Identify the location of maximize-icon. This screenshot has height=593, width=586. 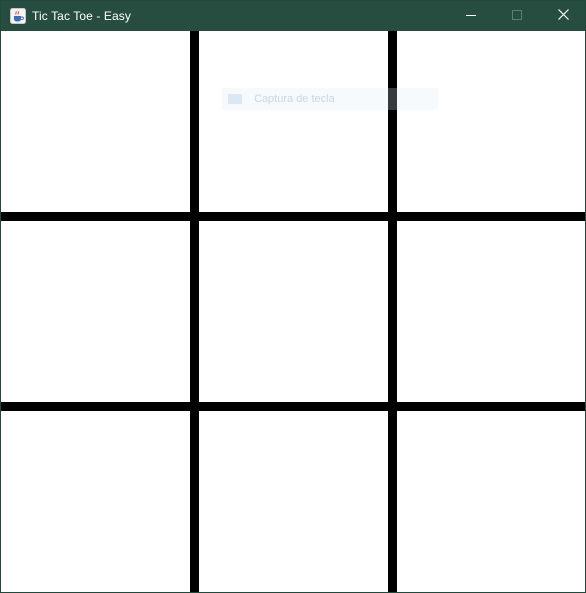
(517, 16).